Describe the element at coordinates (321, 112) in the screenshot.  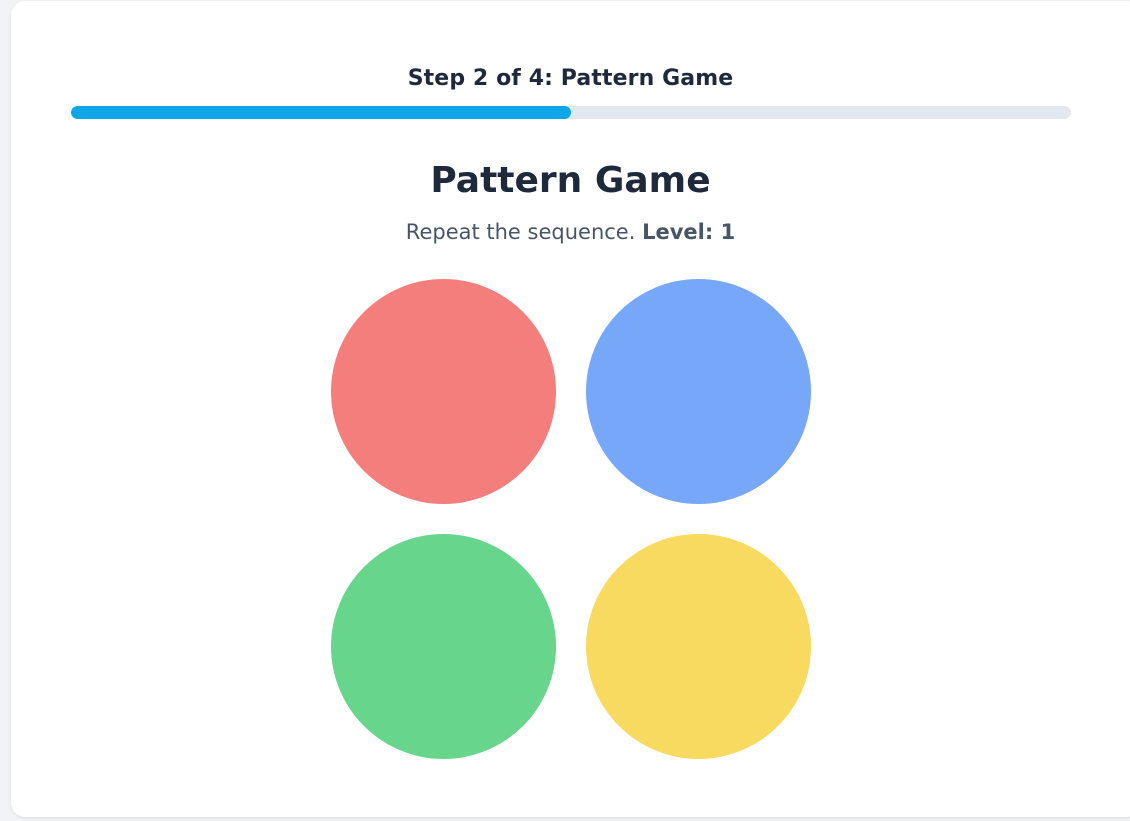
I see `progress-bar-fill` at that location.